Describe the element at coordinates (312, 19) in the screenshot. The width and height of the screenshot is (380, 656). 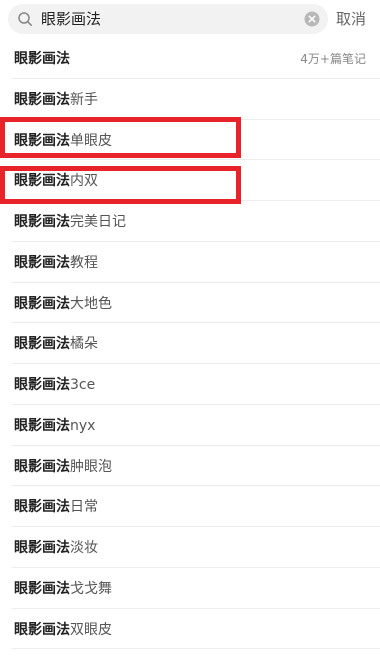
I see `clear-icon` at that location.